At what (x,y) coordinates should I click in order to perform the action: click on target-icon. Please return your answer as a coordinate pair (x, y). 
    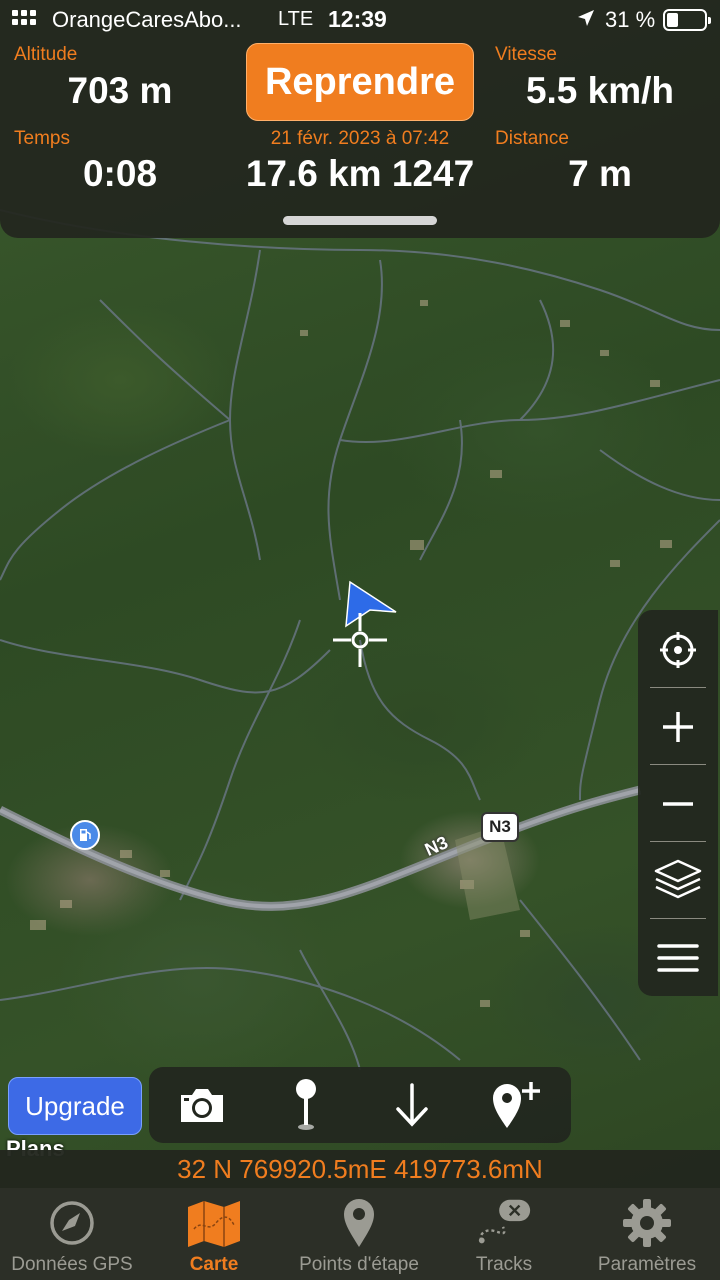
    Looking at the image, I should click on (678, 650).